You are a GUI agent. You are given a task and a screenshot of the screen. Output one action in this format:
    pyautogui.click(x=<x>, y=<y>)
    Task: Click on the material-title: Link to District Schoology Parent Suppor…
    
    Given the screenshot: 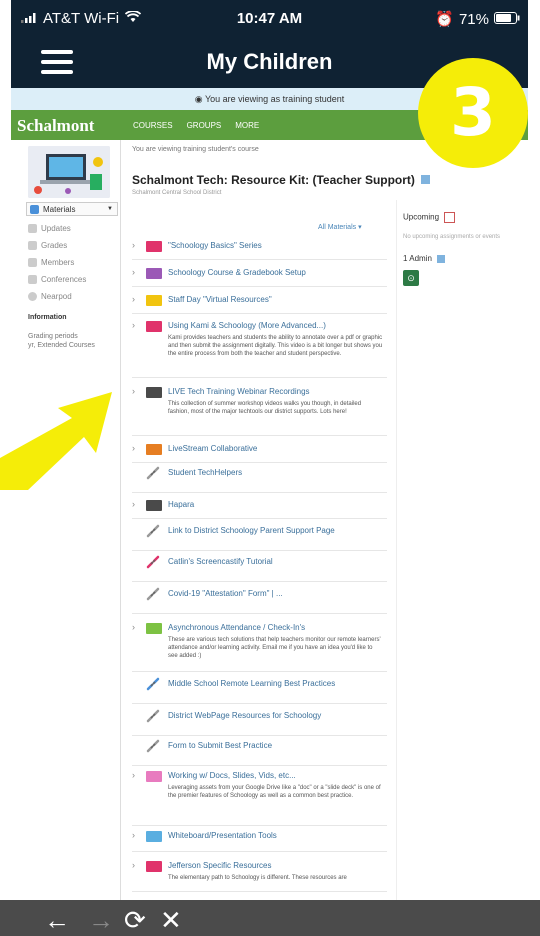 What is the action you would take?
    pyautogui.click(x=251, y=530)
    